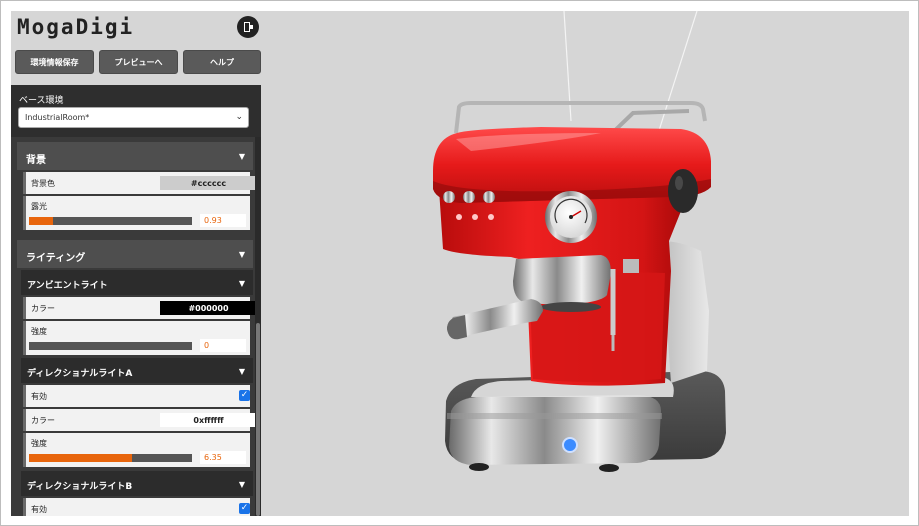  What do you see at coordinates (223, 345) in the screenshot?
I see `ambient-intensity-value: 0` at bounding box center [223, 345].